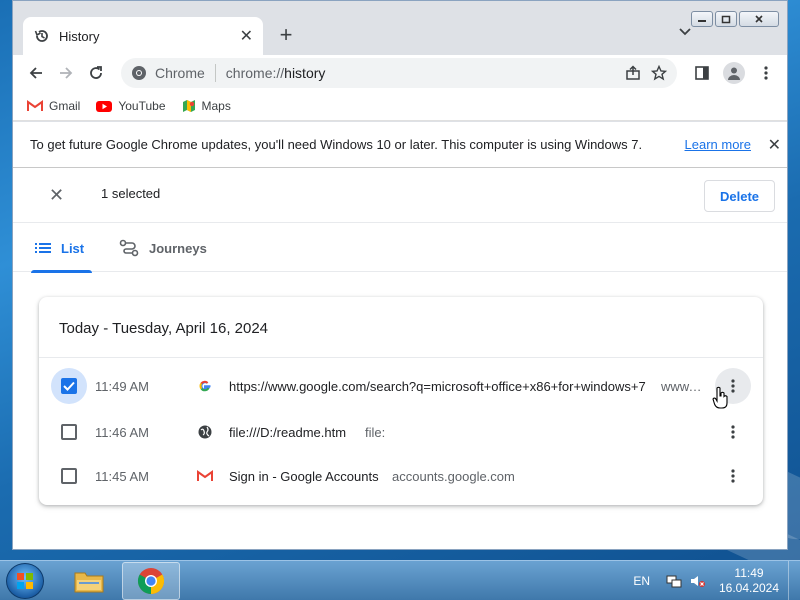 The image size is (800, 600). I want to click on tab-close-icon: ✕, so click(246, 36).